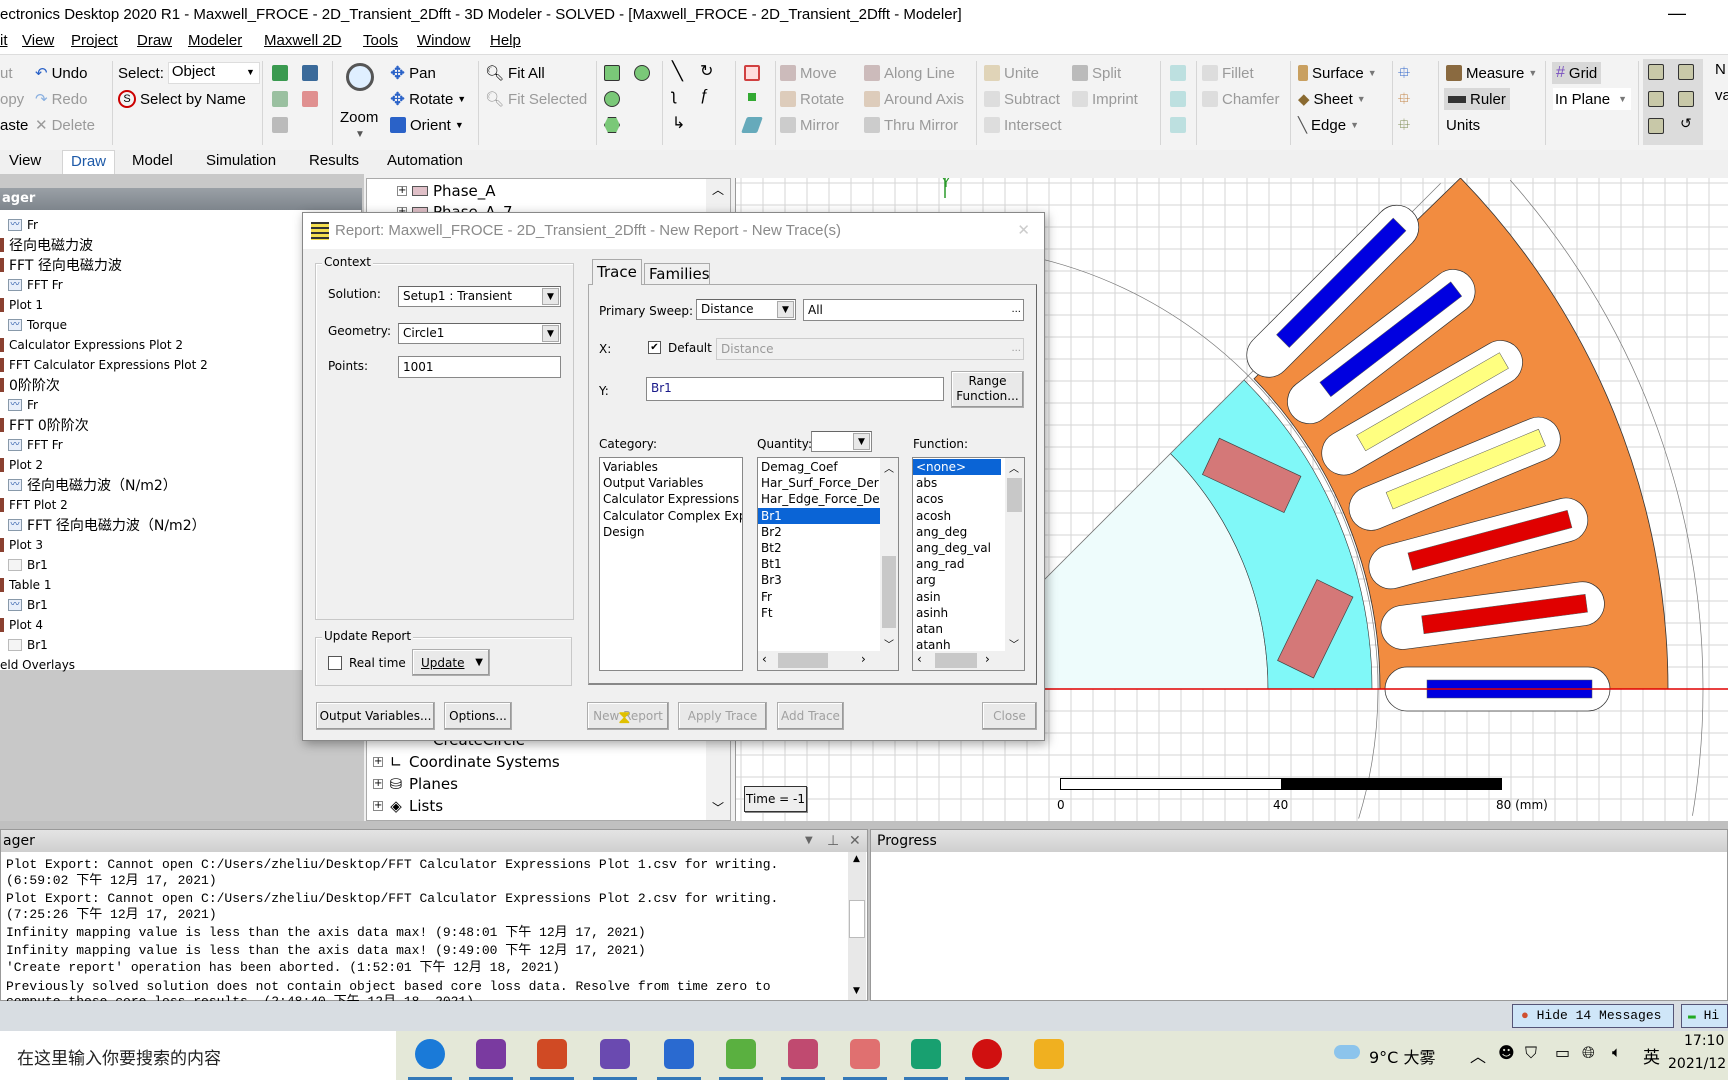  Describe the element at coordinates (795, 389) in the screenshot. I see `y-expression-input: Br1` at that location.